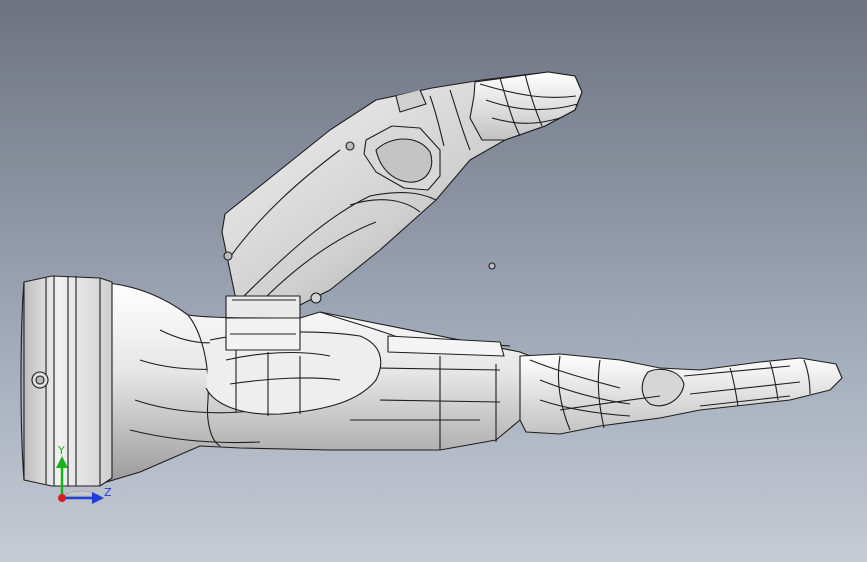  I want to click on z-axis-label: Z, so click(108, 492).